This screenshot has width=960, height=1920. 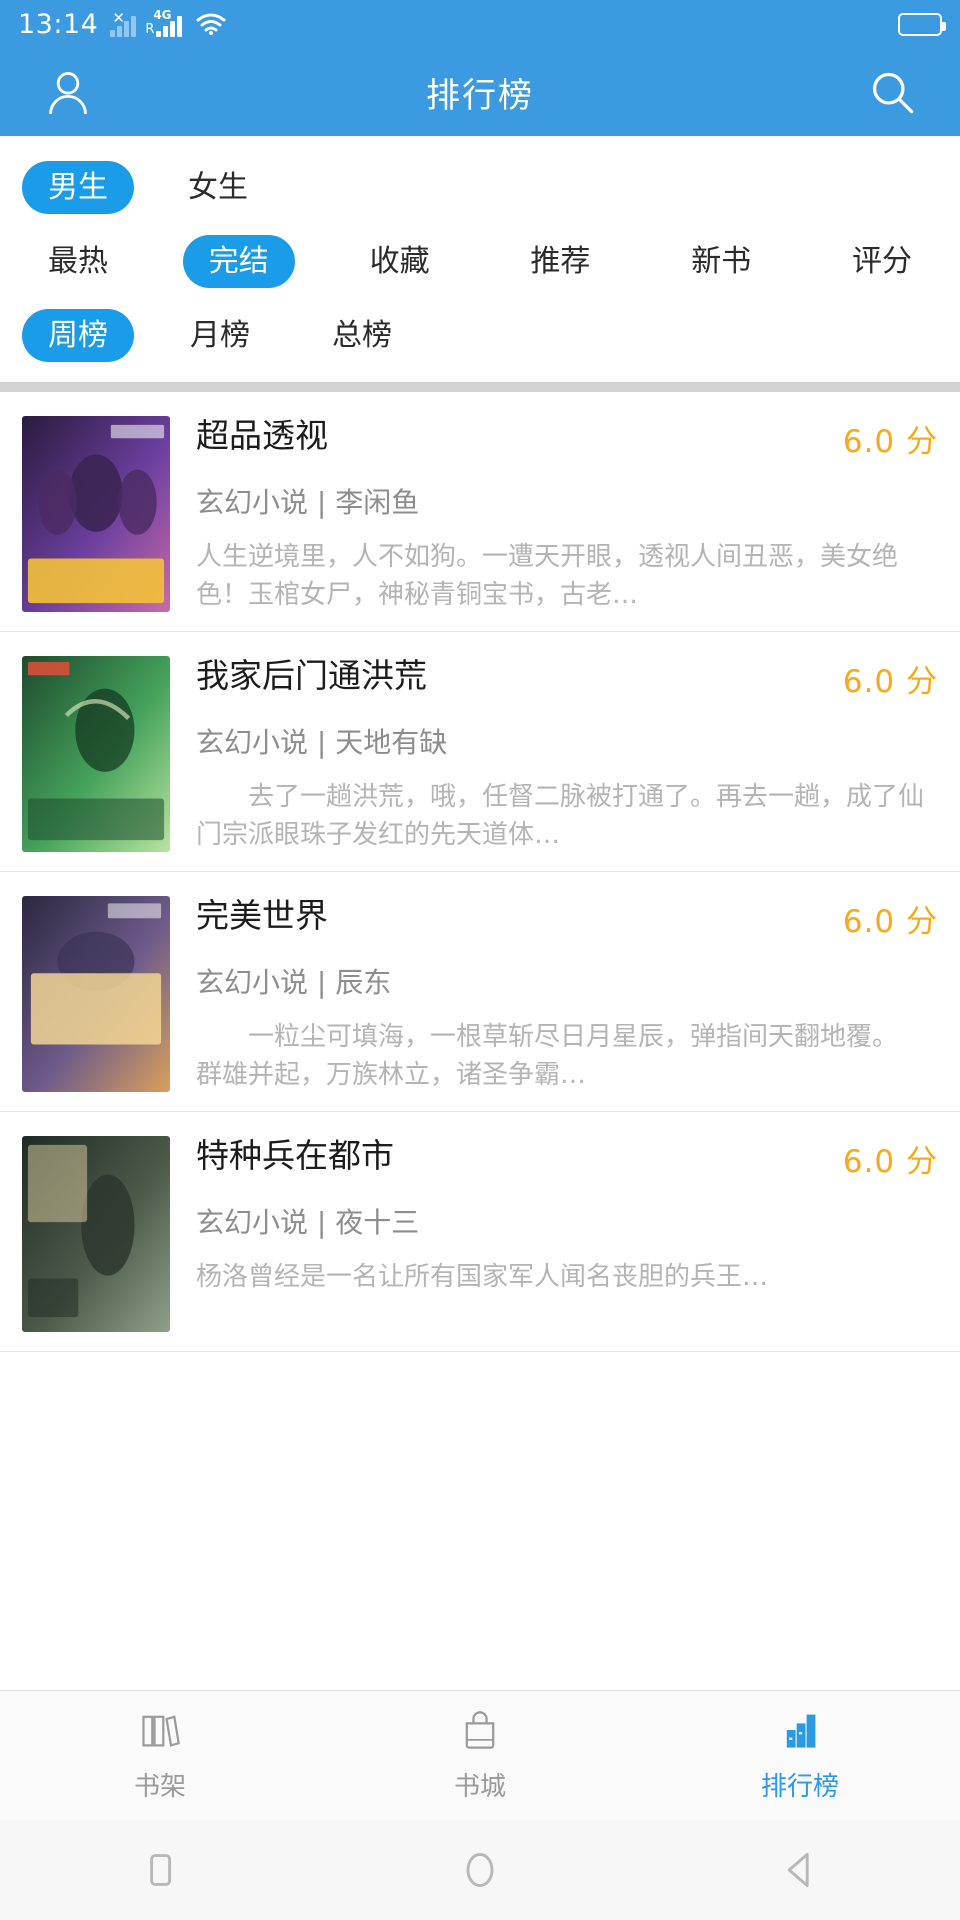 I want to click on filter-chip-favorites: 收藏, so click(x=400, y=261).